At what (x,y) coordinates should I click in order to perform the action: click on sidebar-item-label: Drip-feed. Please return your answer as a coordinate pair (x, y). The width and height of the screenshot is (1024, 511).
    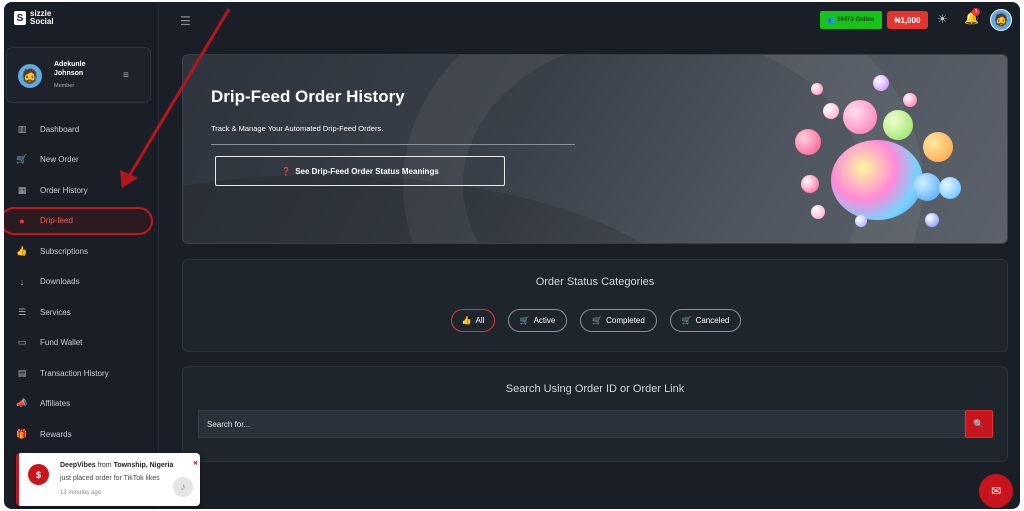
    Looking at the image, I should click on (56, 221).